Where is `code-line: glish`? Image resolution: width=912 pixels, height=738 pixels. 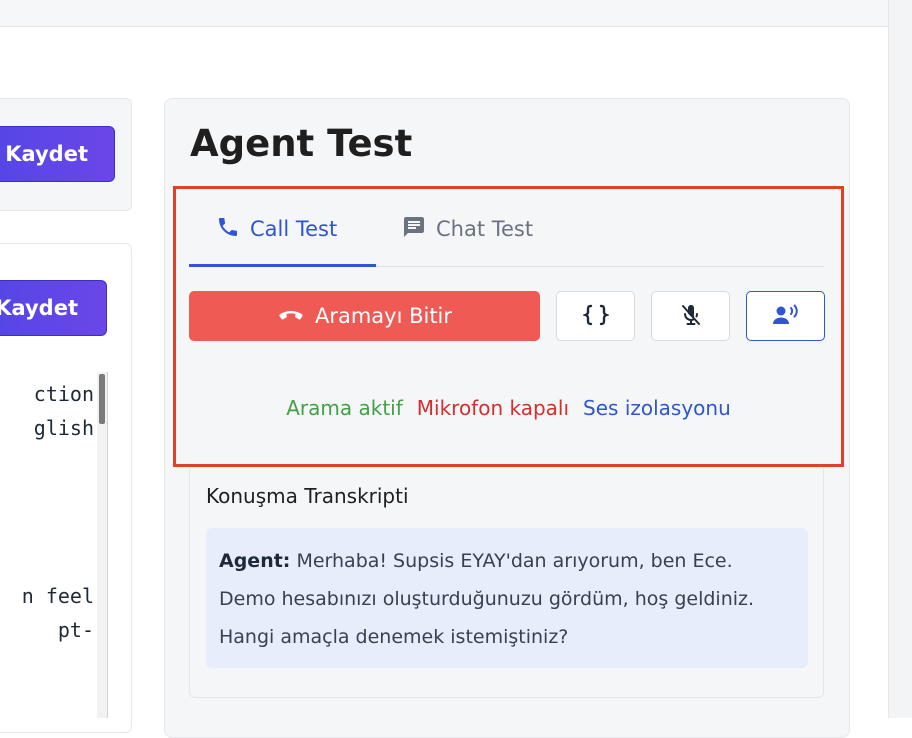 code-line: glish is located at coordinates (63, 428).